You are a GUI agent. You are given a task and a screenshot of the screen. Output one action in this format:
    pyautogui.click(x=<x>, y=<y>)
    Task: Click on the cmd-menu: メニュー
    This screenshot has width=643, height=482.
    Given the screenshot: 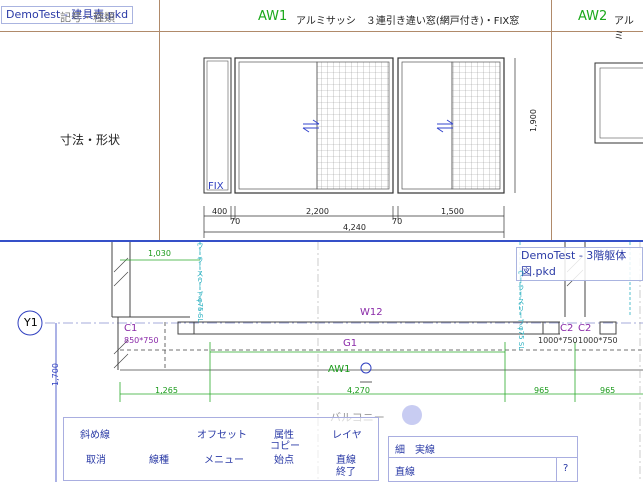 What is the action you would take?
    pyautogui.click(x=224, y=458)
    